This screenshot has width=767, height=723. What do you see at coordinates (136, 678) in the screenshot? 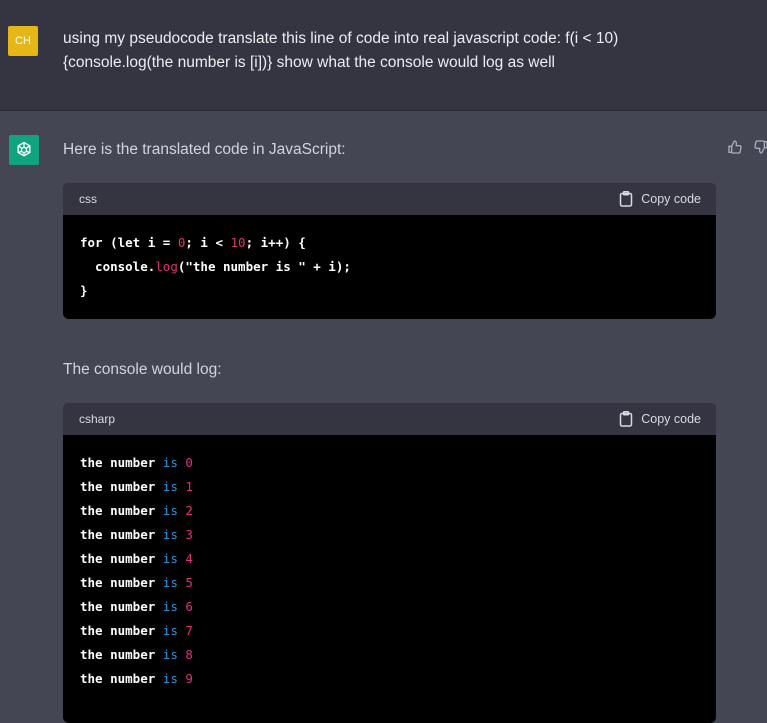
I see `output-line: the number is 9` at bounding box center [136, 678].